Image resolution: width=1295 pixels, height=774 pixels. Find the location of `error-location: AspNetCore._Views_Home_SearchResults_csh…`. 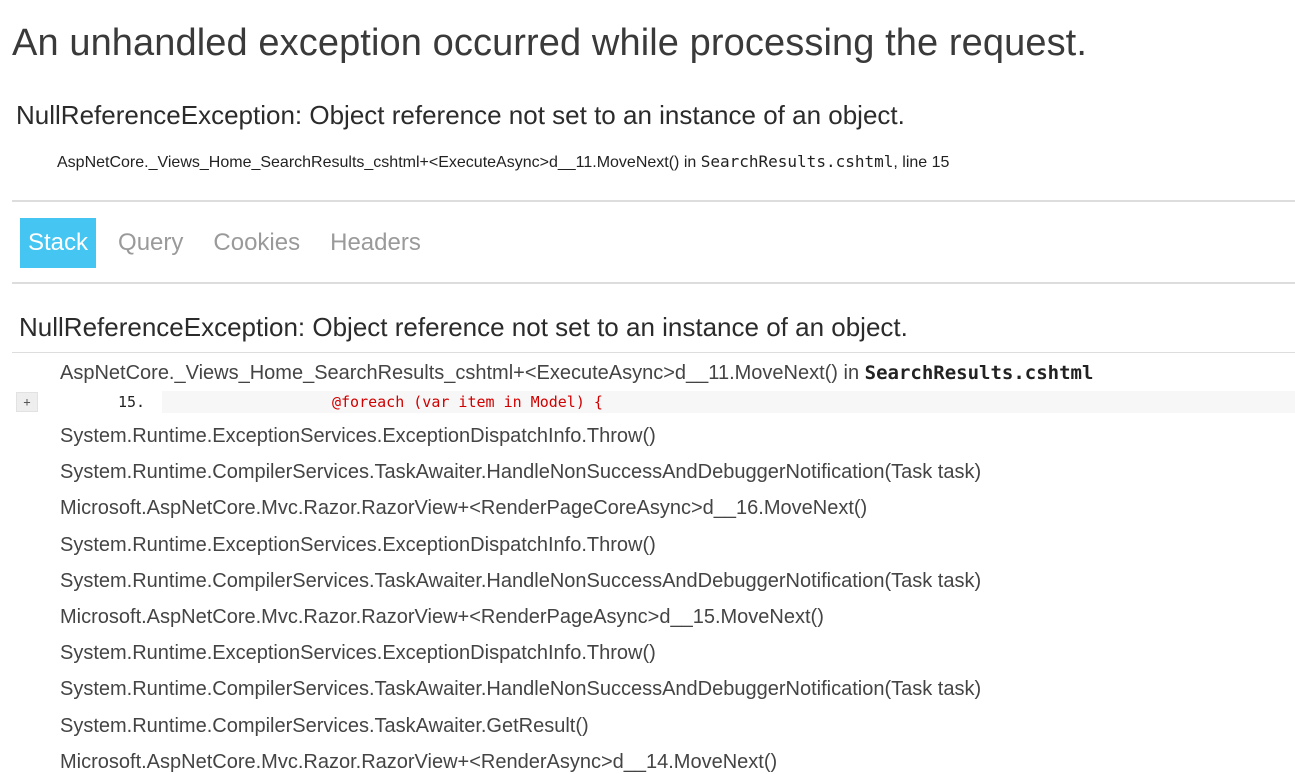

error-location: AspNetCore._Views_Home_SearchResults_csh… is located at coordinates (503, 162).